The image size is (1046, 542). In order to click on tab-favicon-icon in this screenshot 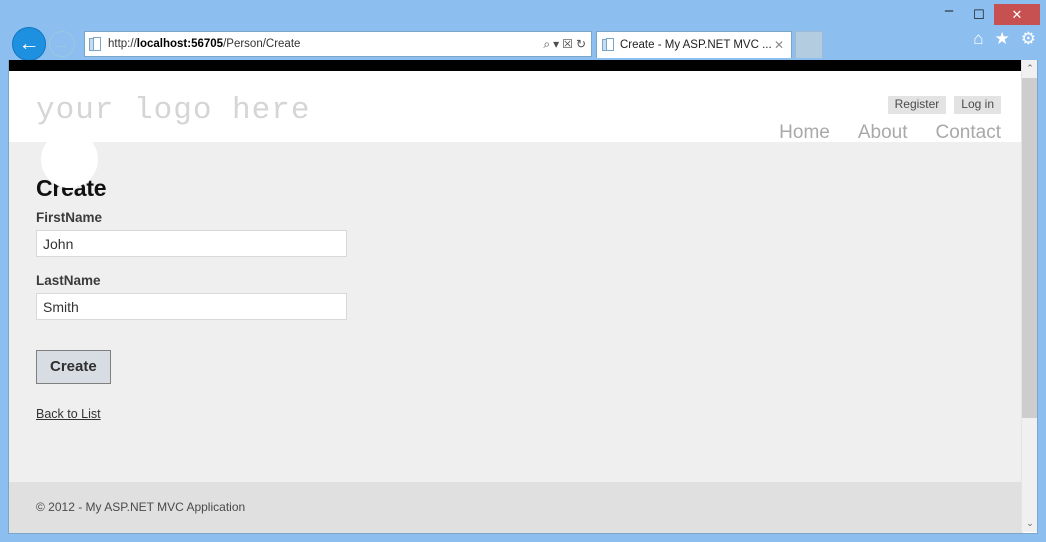, I will do `click(608, 45)`.